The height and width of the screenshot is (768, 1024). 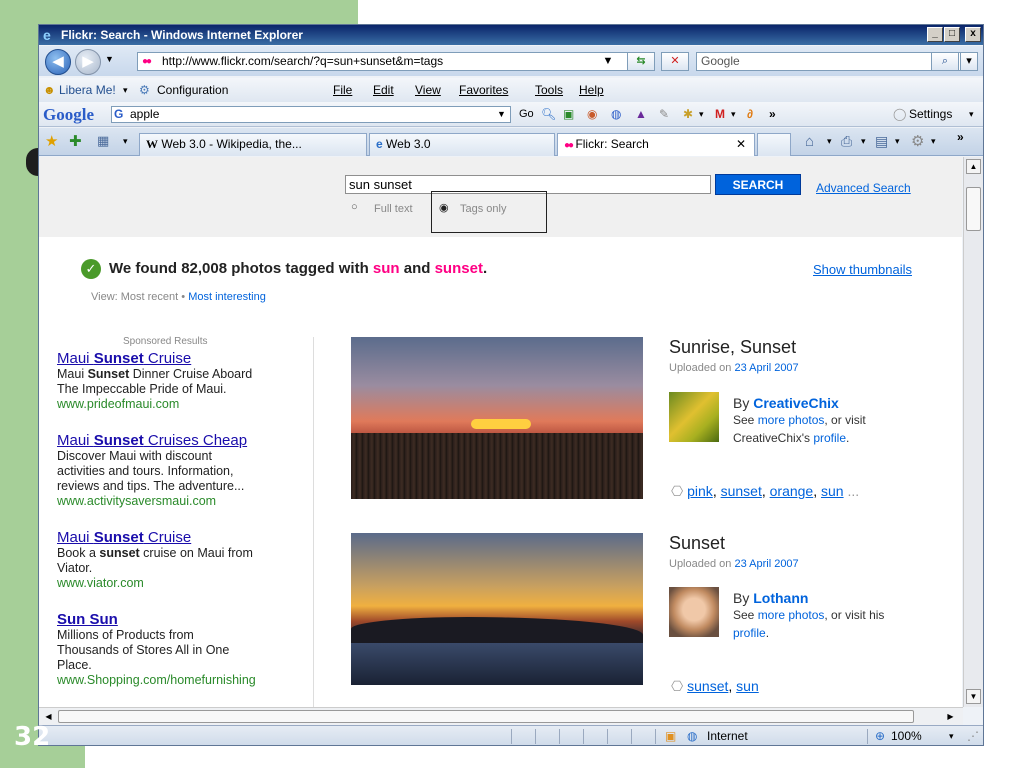 What do you see at coordinates (973, 34) in the screenshot?
I see `close-window-button: x` at bounding box center [973, 34].